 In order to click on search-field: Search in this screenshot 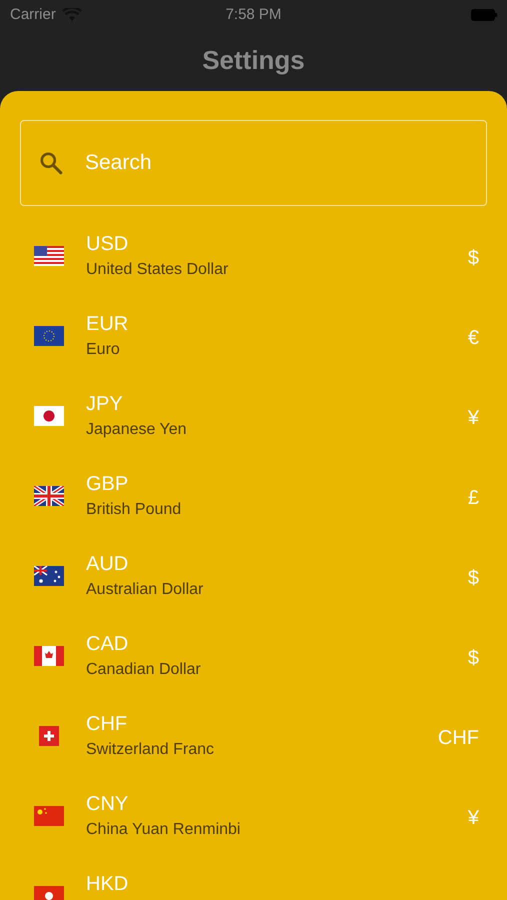, I will do `click(253, 163)`.